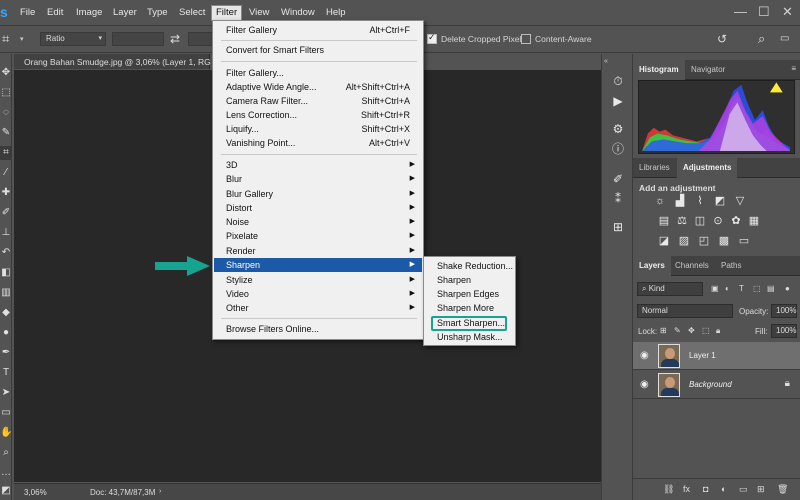 This screenshot has height=500, width=800. What do you see at coordinates (704, 241) in the screenshot?
I see `threshold-icon: ◰` at bounding box center [704, 241].